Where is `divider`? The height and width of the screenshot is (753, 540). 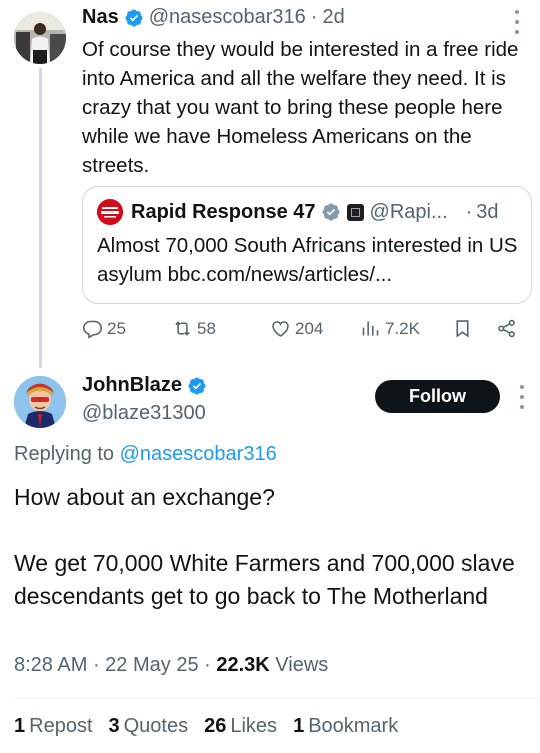
divider is located at coordinates (277, 697).